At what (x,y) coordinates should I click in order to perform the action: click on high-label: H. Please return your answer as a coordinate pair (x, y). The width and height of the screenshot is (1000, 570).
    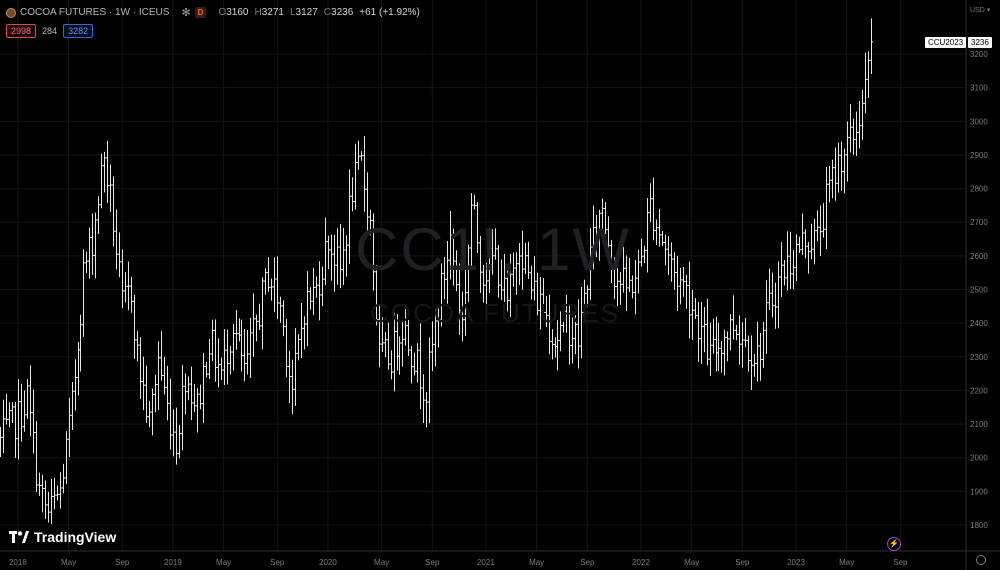
    Looking at the image, I should click on (258, 12).